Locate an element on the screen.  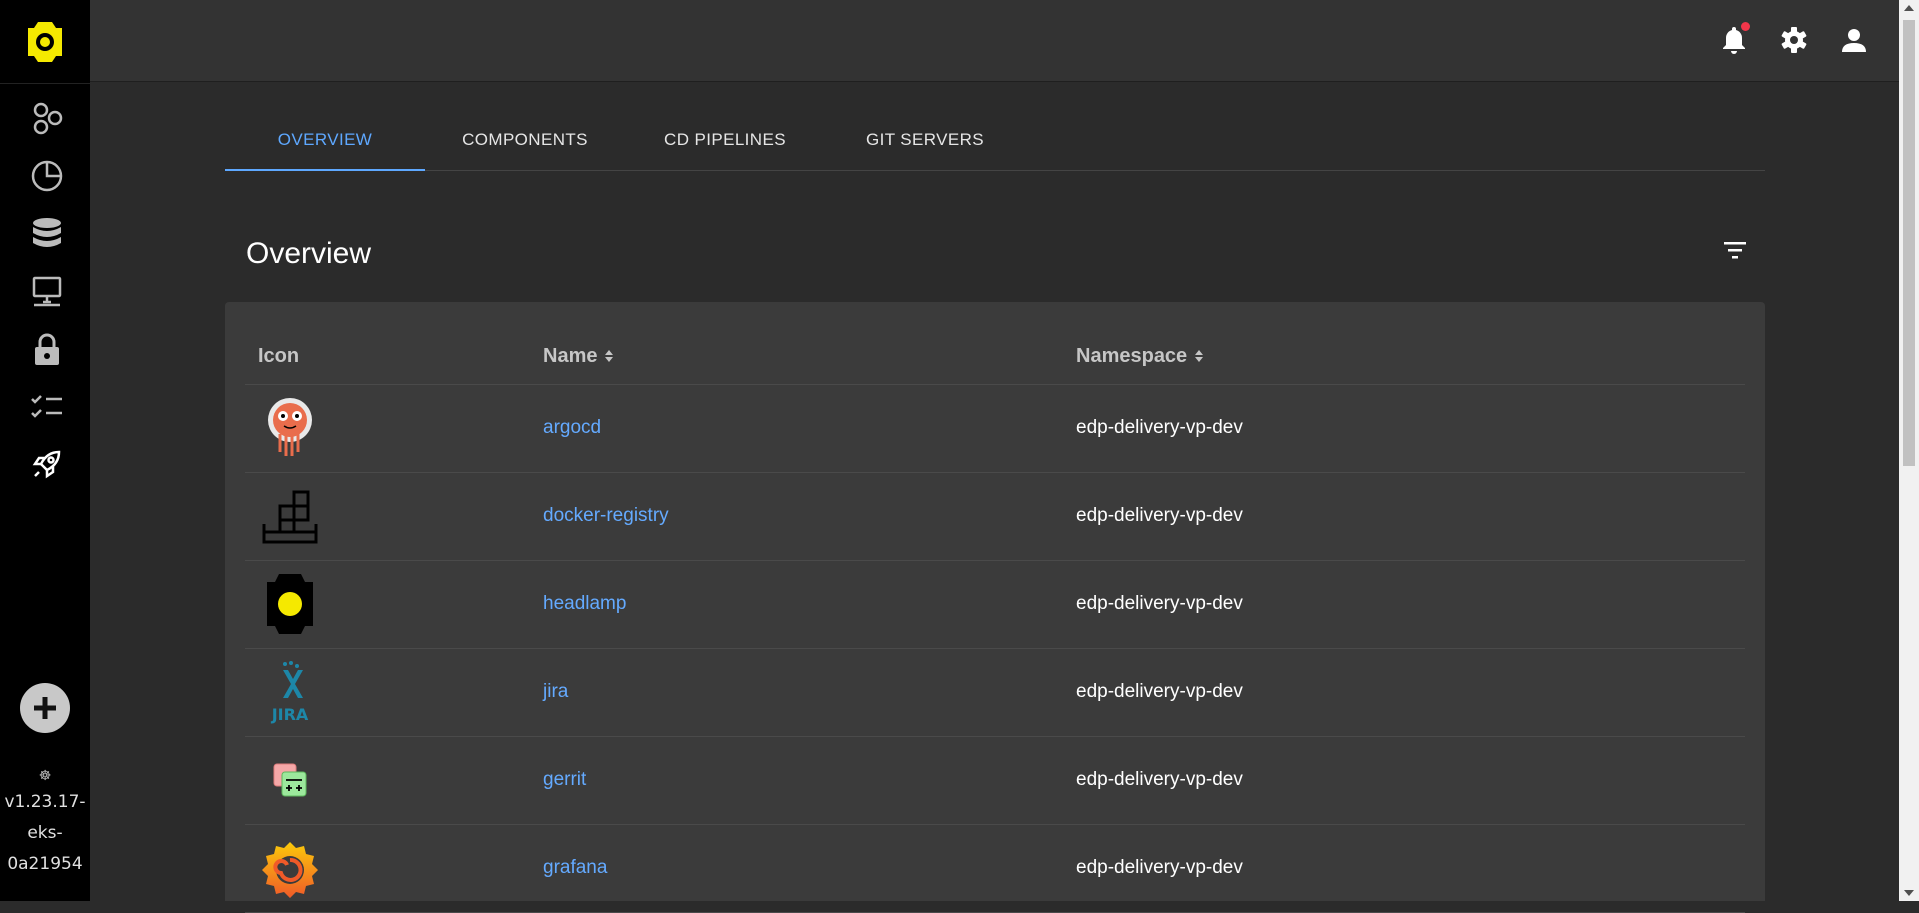
svg-text: JIRA is located at coordinates (290, 714).